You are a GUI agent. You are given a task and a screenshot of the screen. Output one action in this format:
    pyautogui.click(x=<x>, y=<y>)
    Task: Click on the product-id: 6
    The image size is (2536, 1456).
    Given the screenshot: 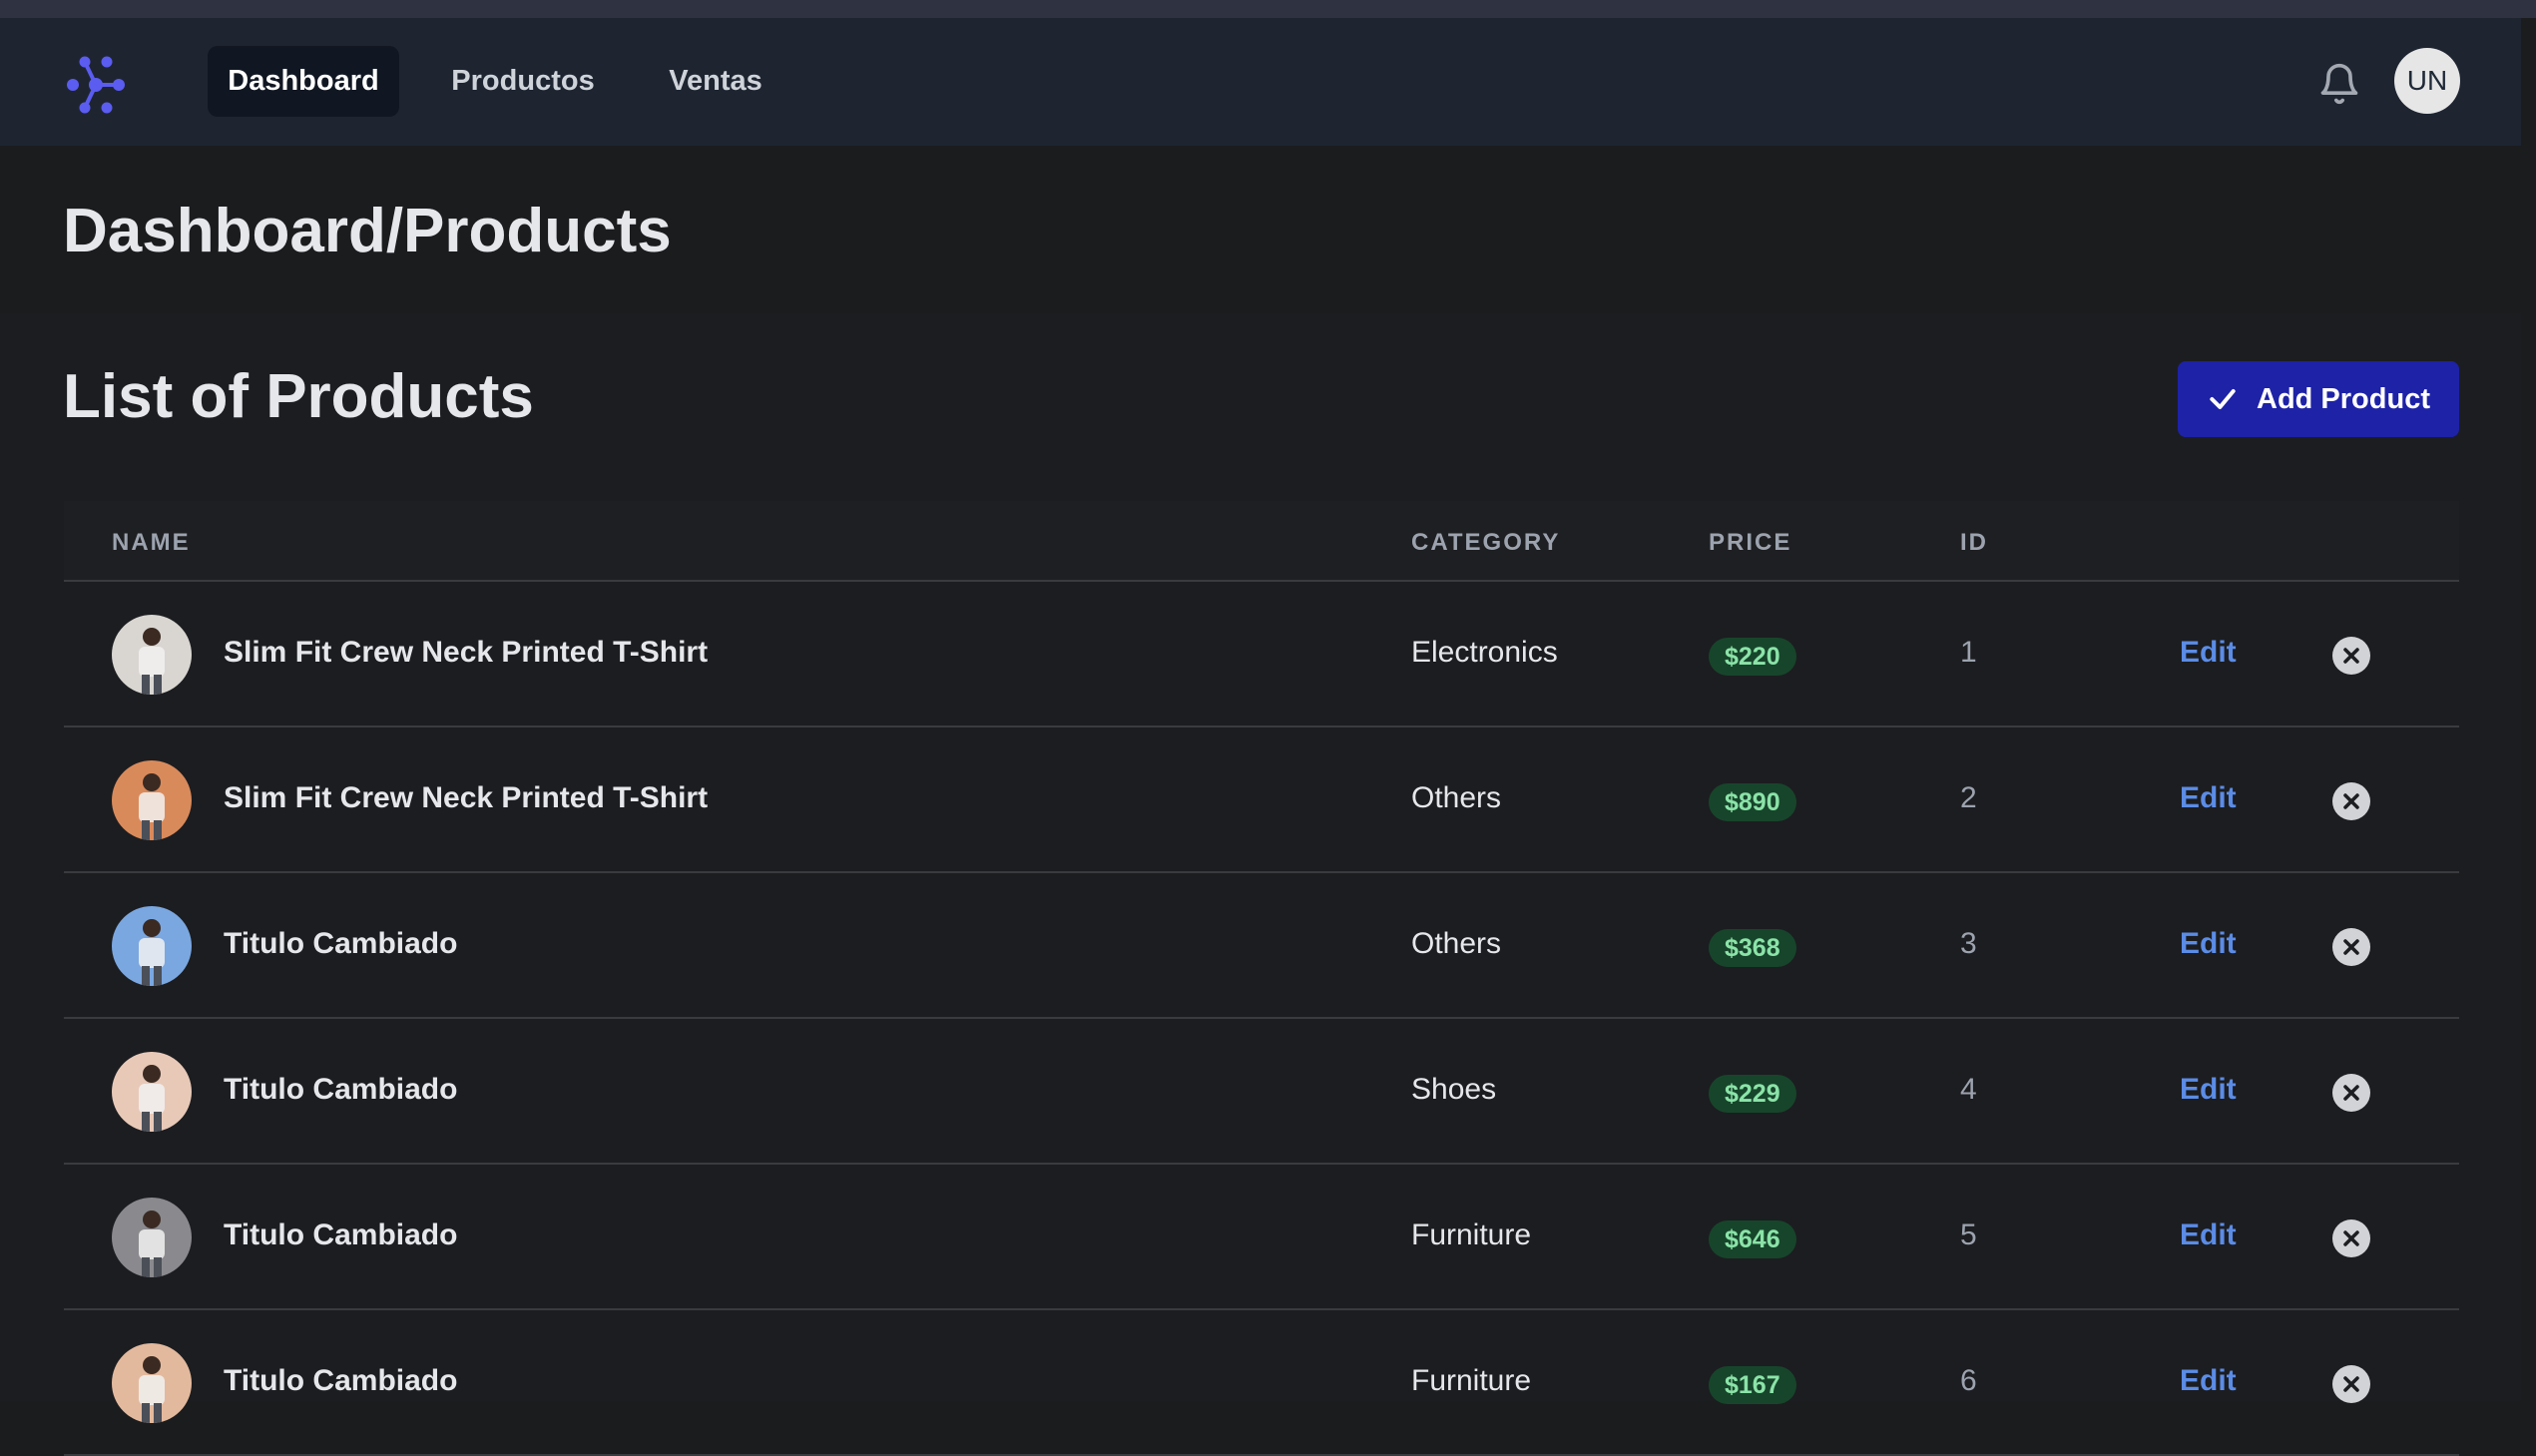 What is the action you would take?
    pyautogui.click(x=1969, y=1380)
    